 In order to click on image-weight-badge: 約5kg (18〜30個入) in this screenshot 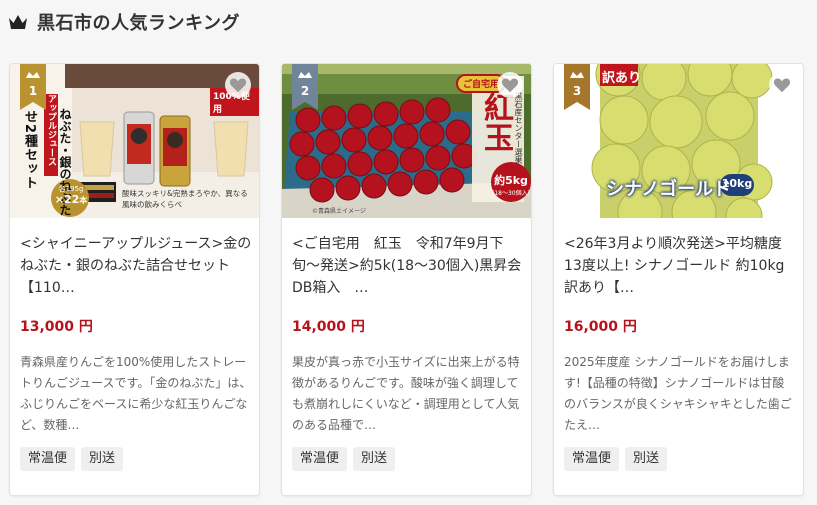, I will do `click(510, 184)`.